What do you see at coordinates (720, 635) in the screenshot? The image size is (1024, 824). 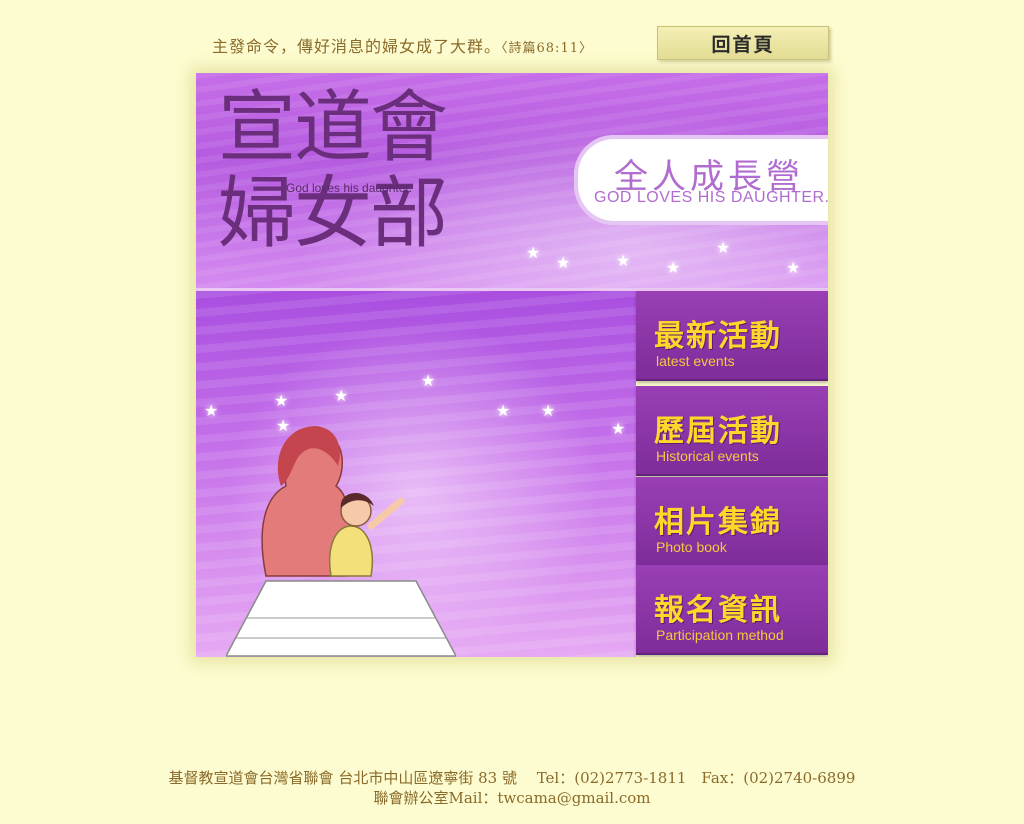 I see `menu-label-en: Participation method` at bounding box center [720, 635].